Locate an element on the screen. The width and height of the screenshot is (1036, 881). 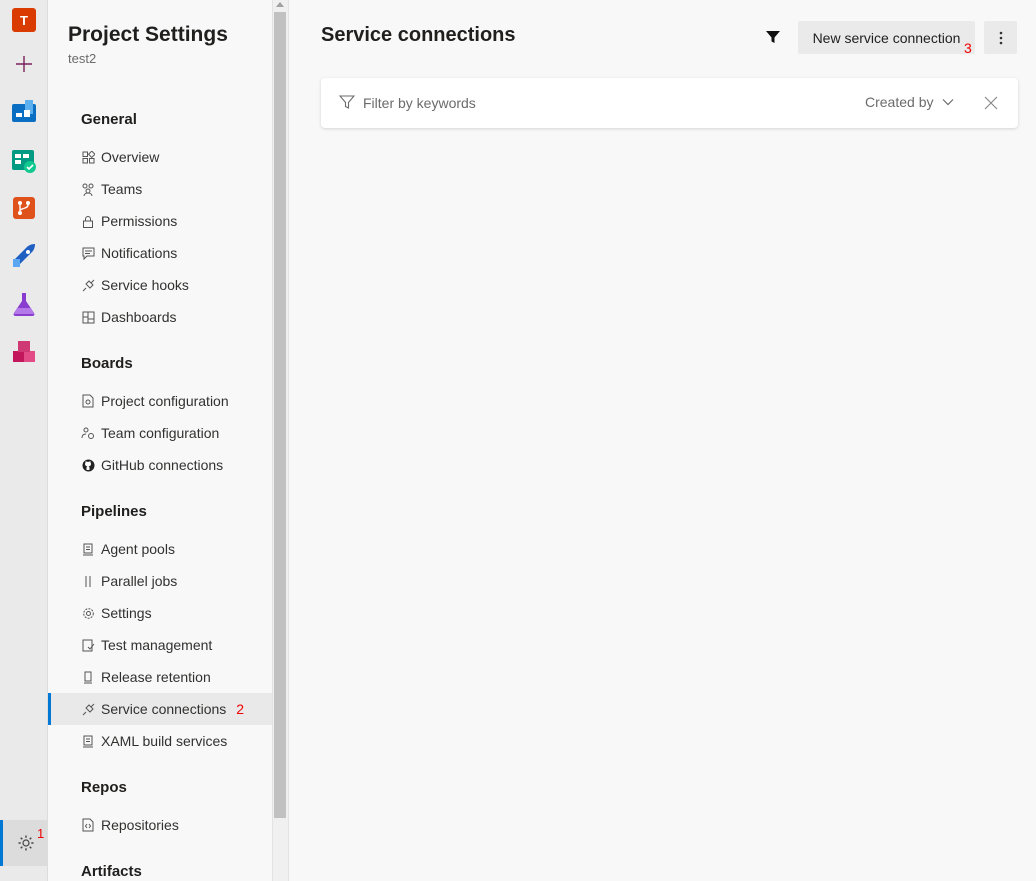
nav-item-agent-pools: Agent pools is located at coordinates (160, 549).